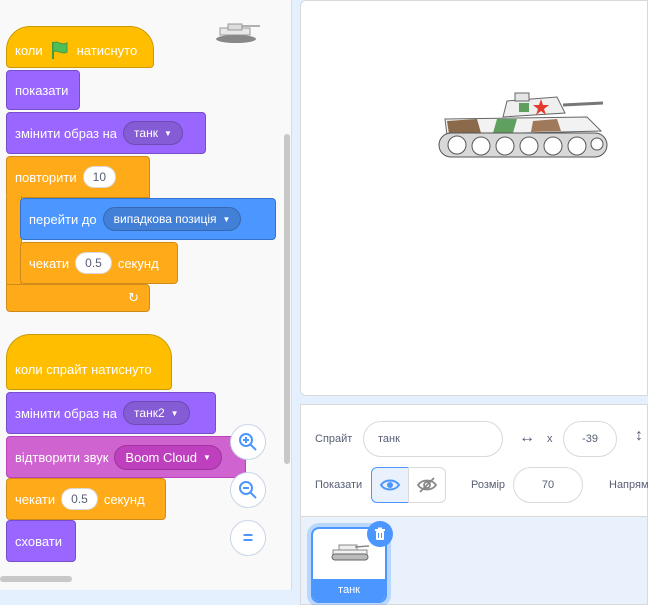 The image size is (648, 605). I want to click on x-label: x, so click(550, 439).